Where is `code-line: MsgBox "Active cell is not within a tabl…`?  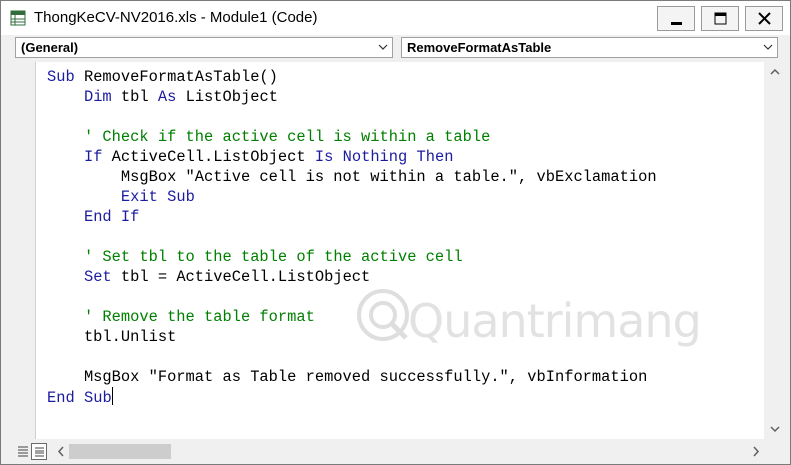
code-line: MsgBox "Active cell is not within a tabl… is located at coordinates (352, 177).